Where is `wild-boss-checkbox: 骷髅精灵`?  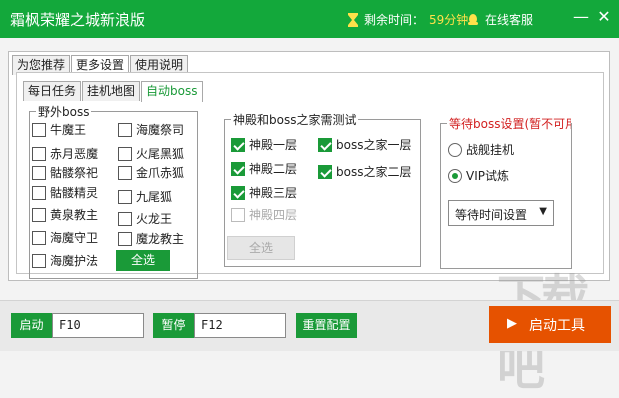 wild-boss-checkbox: 骷髅精灵 is located at coordinates (65, 192).